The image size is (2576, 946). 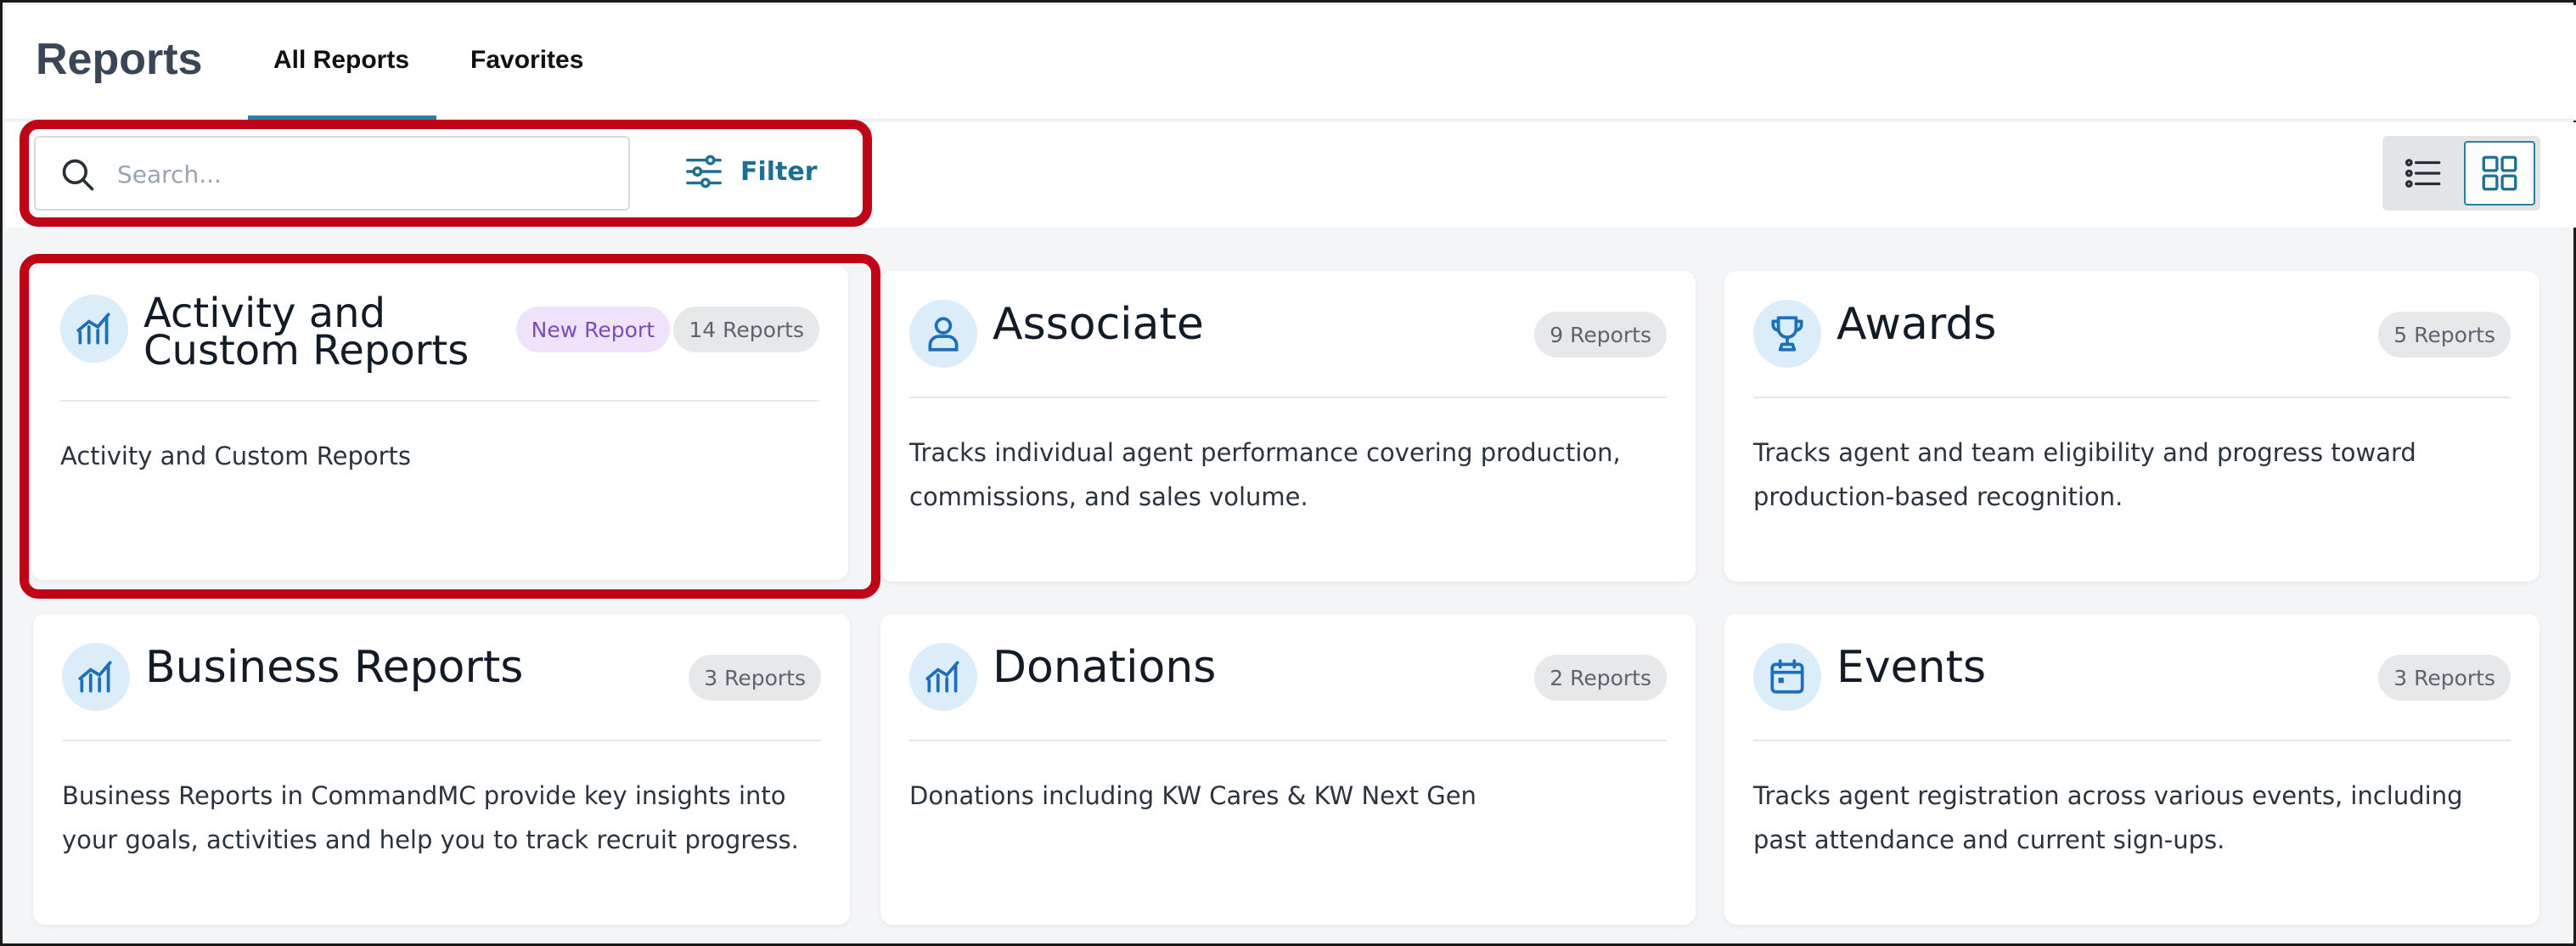 What do you see at coordinates (341, 60) in the screenshot?
I see `tab-all-reports: All Reports` at bounding box center [341, 60].